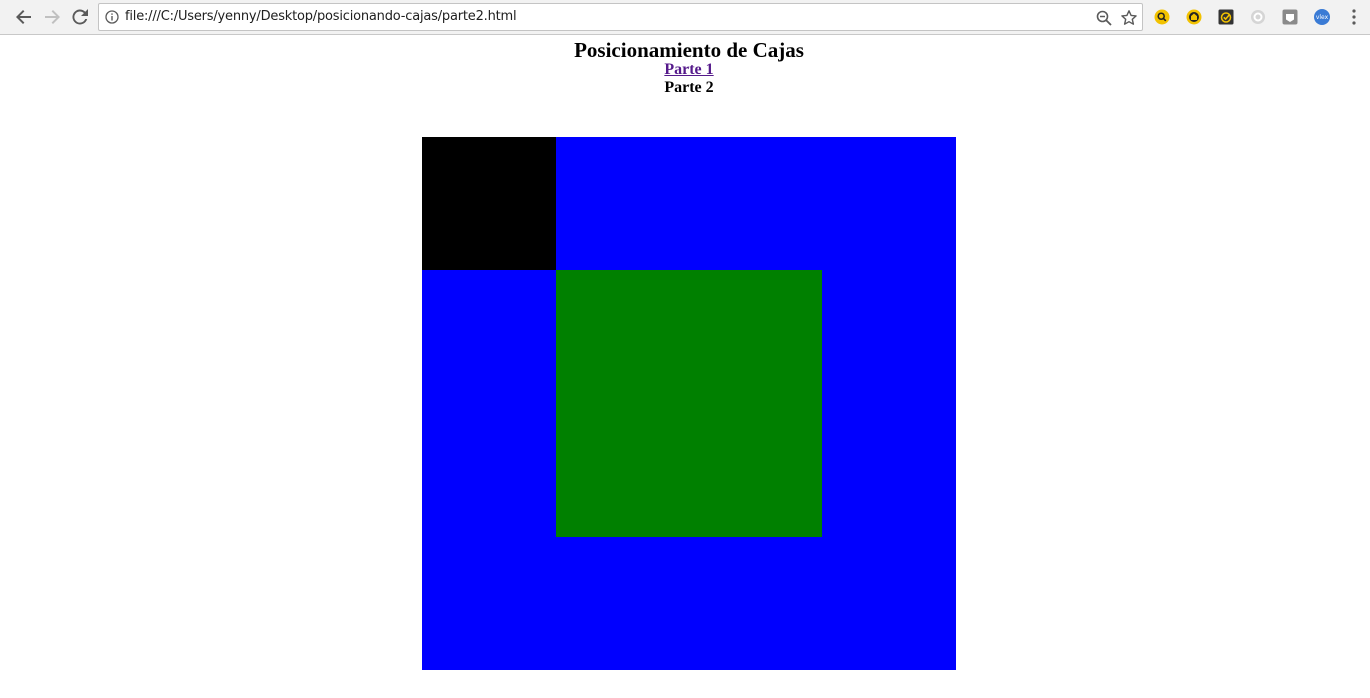  Describe the element at coordinates (1226, 17) in the screenshot. I see `checkmark-extension-icon` at that location.